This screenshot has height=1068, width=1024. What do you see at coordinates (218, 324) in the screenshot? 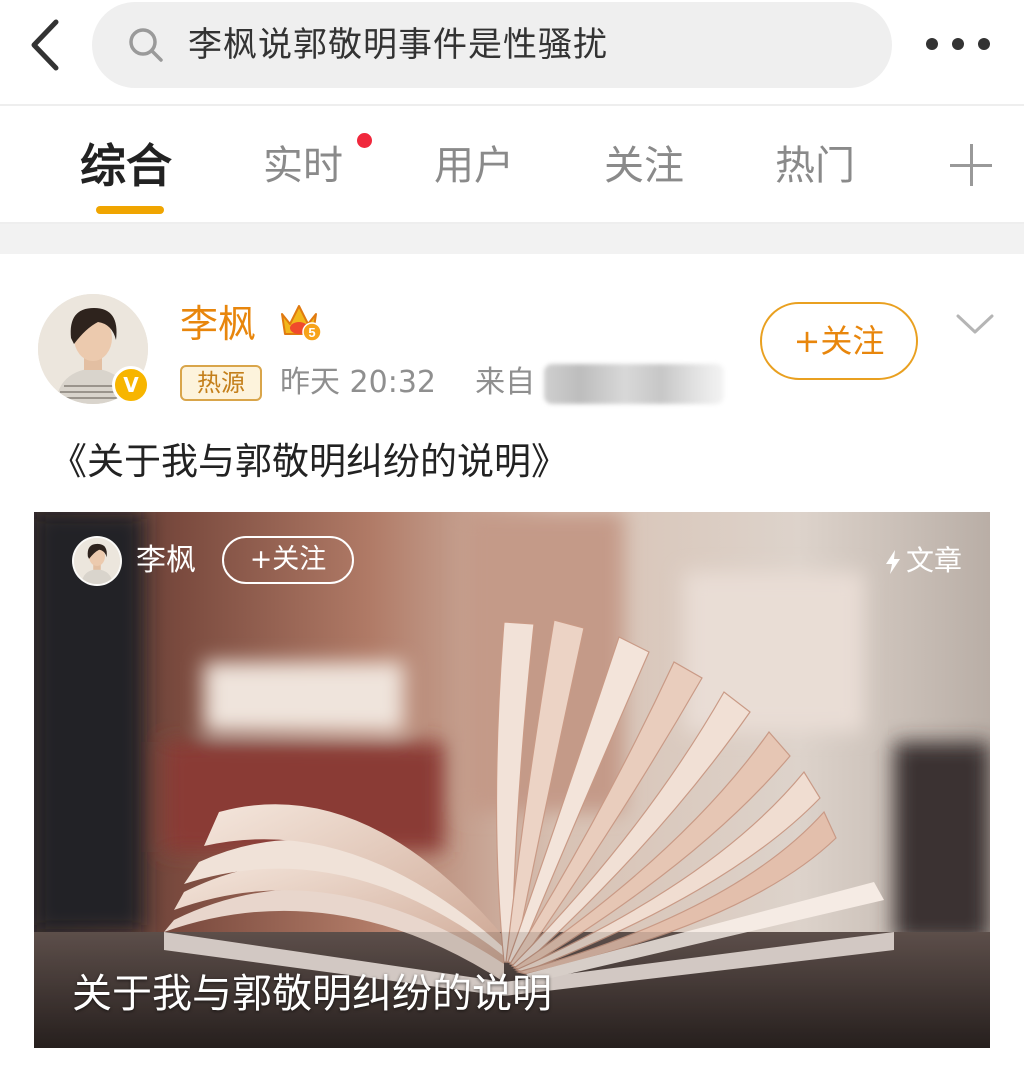
I see `post-author: 李枫` at bounding box center [218, 324].